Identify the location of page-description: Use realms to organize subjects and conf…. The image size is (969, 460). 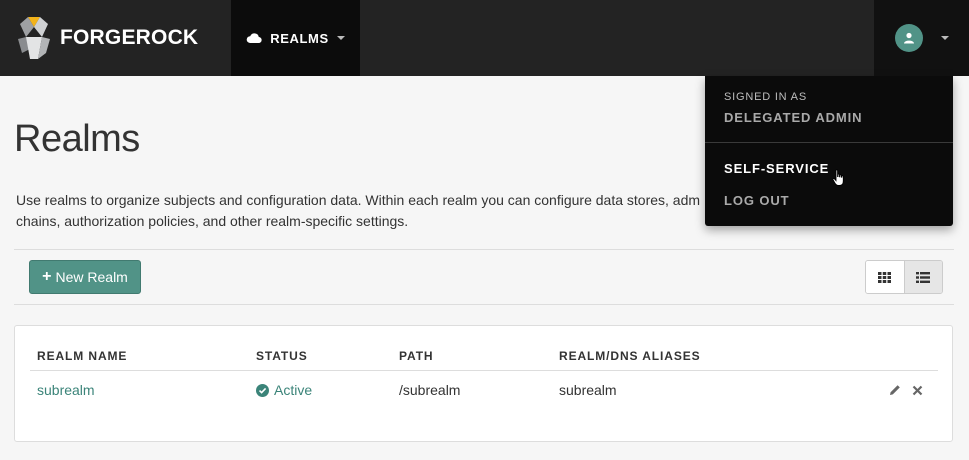
(361, 211).